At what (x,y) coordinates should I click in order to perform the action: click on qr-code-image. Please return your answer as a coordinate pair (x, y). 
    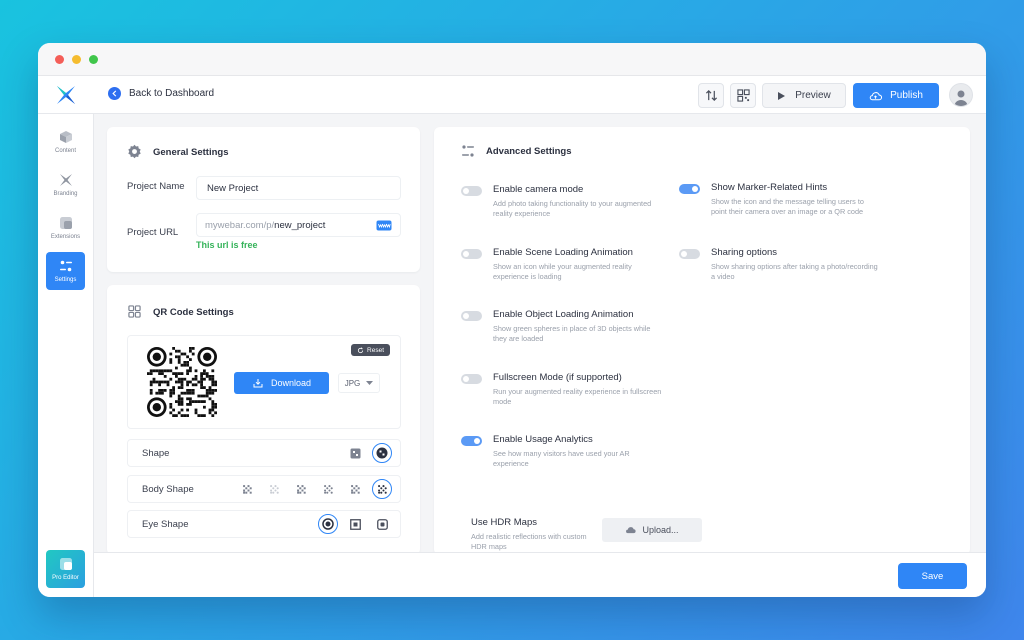
    Looking at the image, I should click on (182, 382).